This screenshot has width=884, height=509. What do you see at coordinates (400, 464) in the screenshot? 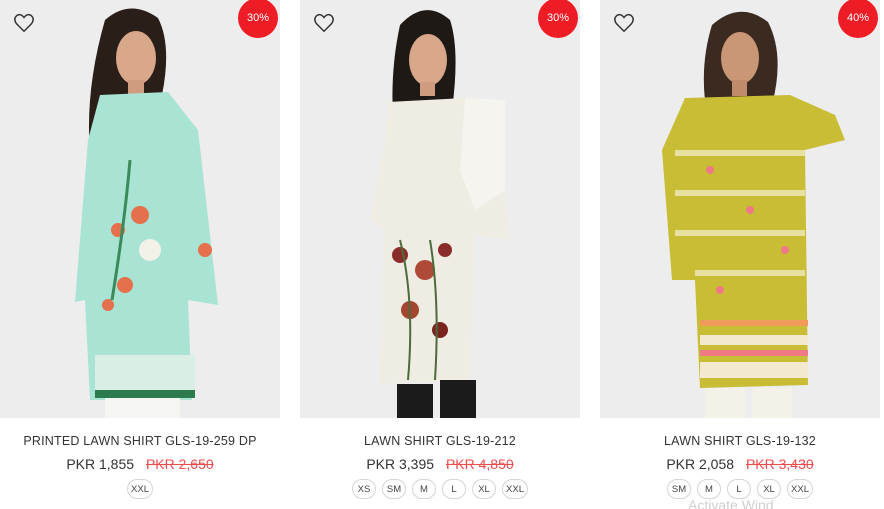
I see `sale-price: PKR 3,395` at bounding box center [400, 464].